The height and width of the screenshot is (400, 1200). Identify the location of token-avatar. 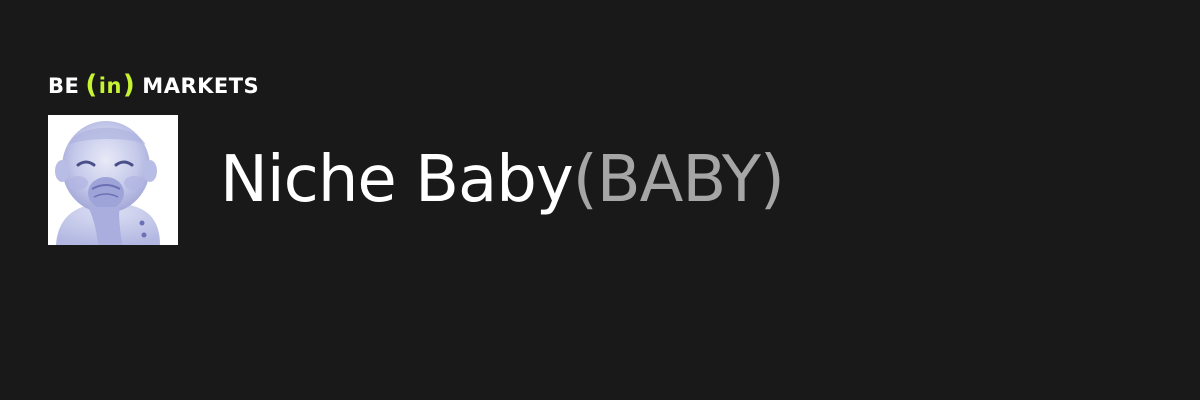
(113, 180).